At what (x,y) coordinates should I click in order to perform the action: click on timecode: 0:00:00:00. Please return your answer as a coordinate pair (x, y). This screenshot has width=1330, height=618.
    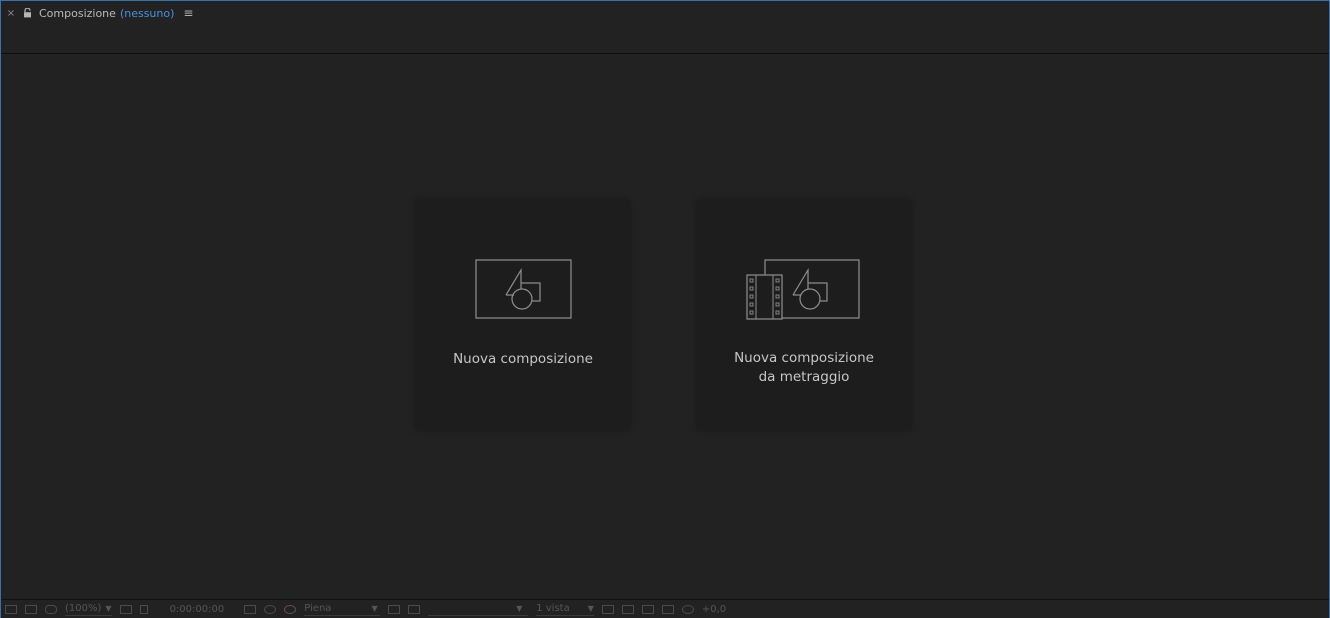
    Looking at the image, I should click on (197, 609).